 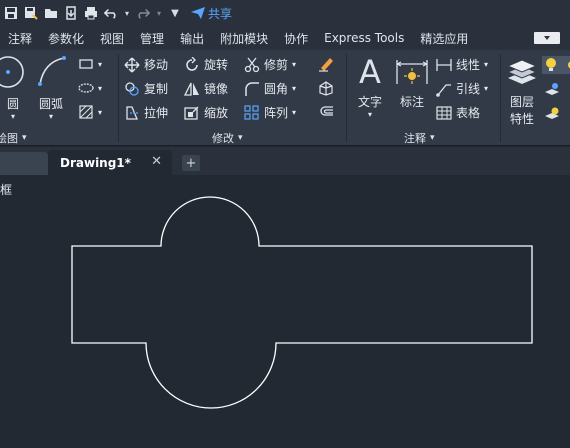 What do you see at coordinates (90, 64) in the screenshot?
I see `rectangle-button: ▾` at bounding box center [90, 64].